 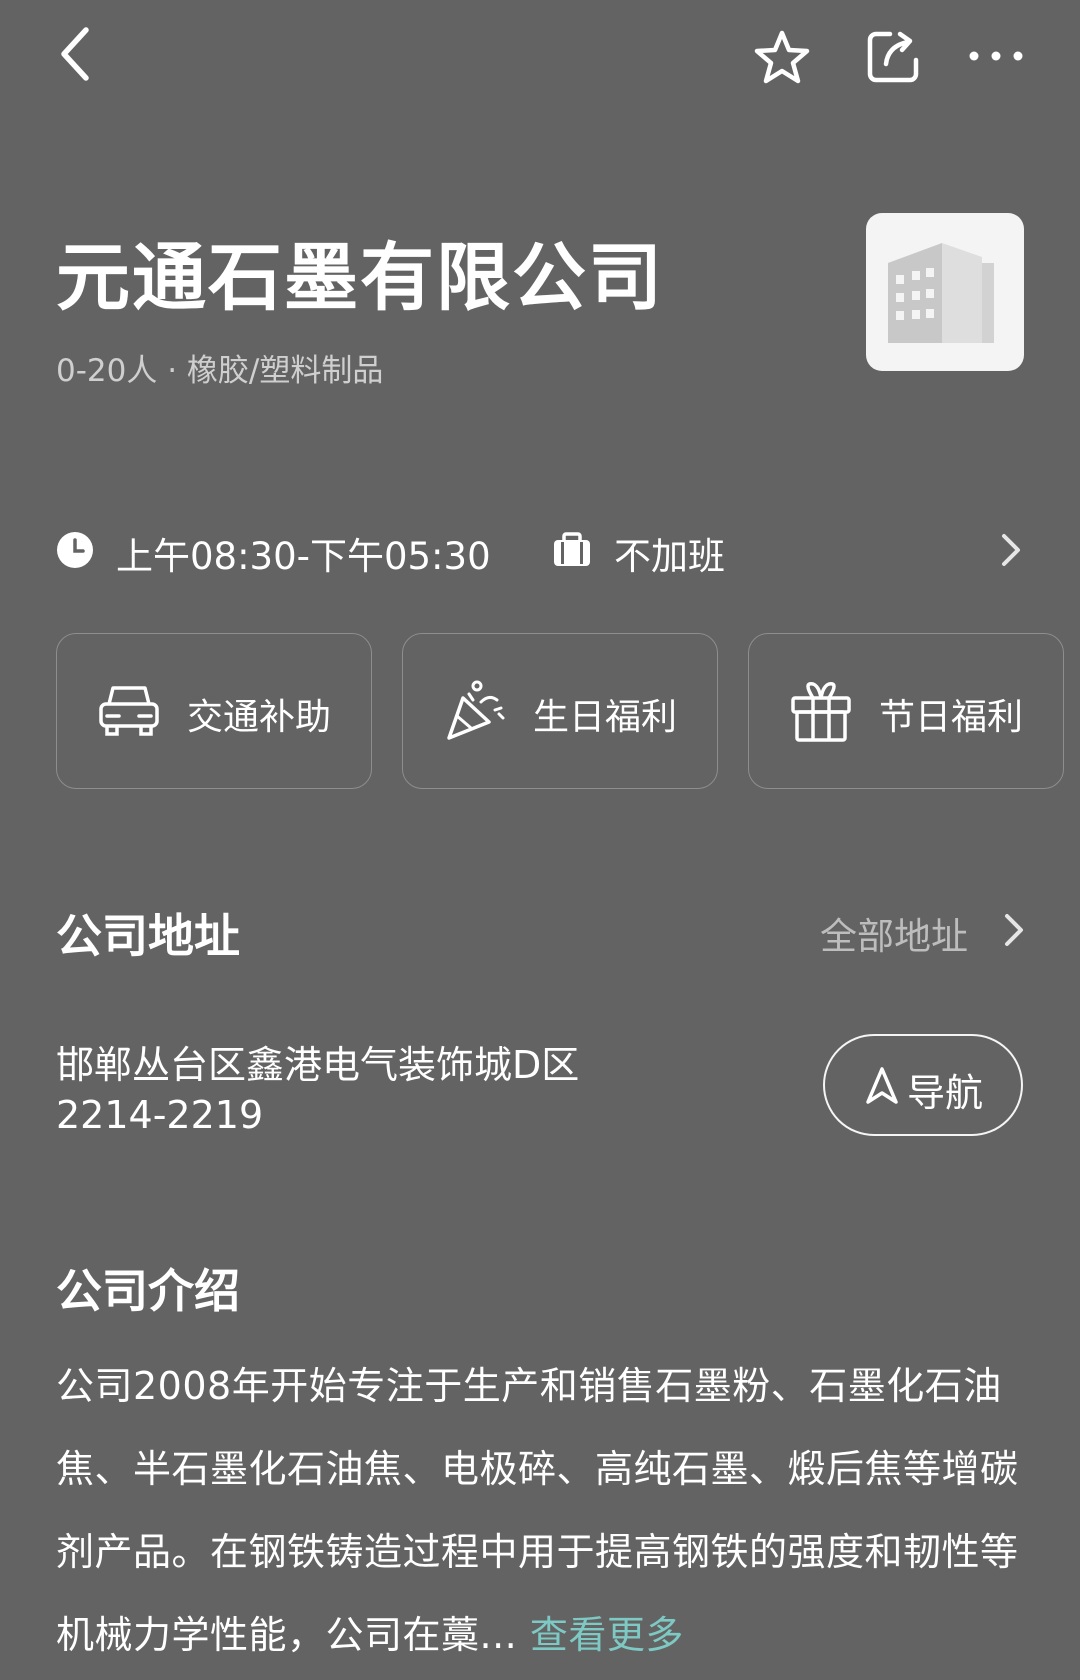 I want to click on star-icon, so click(x=782, y=58).